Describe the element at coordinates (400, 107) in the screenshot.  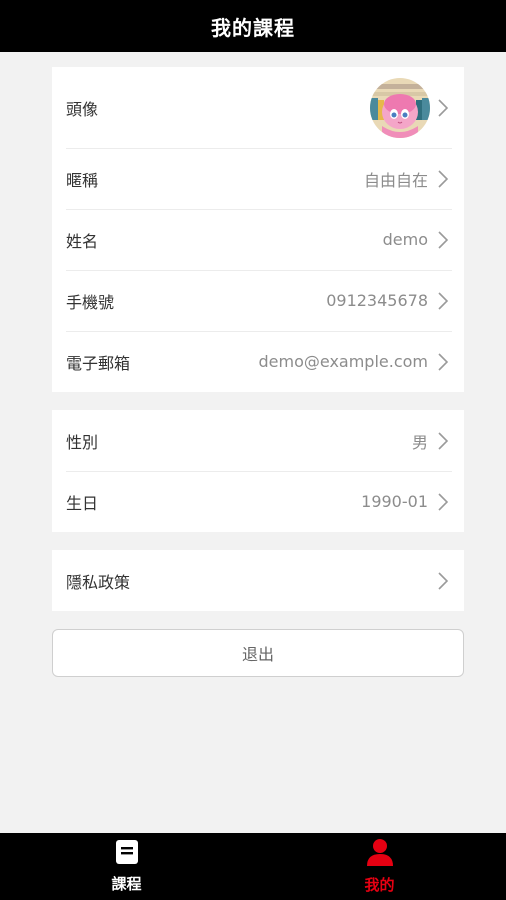
I see `avatar` at that location.